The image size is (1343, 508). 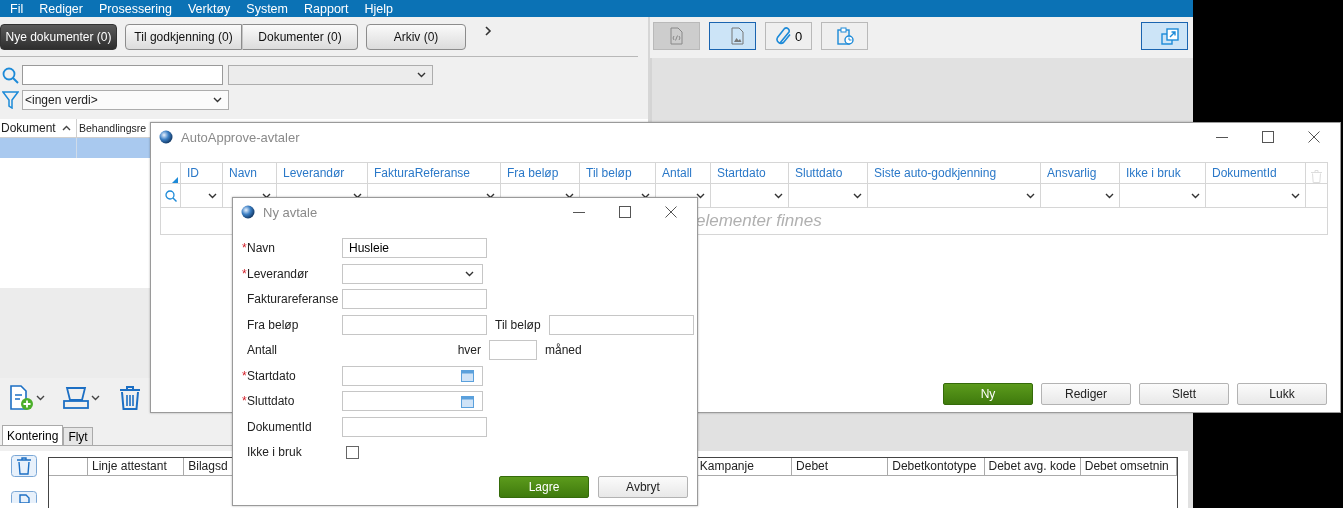 What do you see at coordinates (1080, 173) in the screenshot?
I see `column-header: Ansvarlig` at bounding box center [1080, 173].